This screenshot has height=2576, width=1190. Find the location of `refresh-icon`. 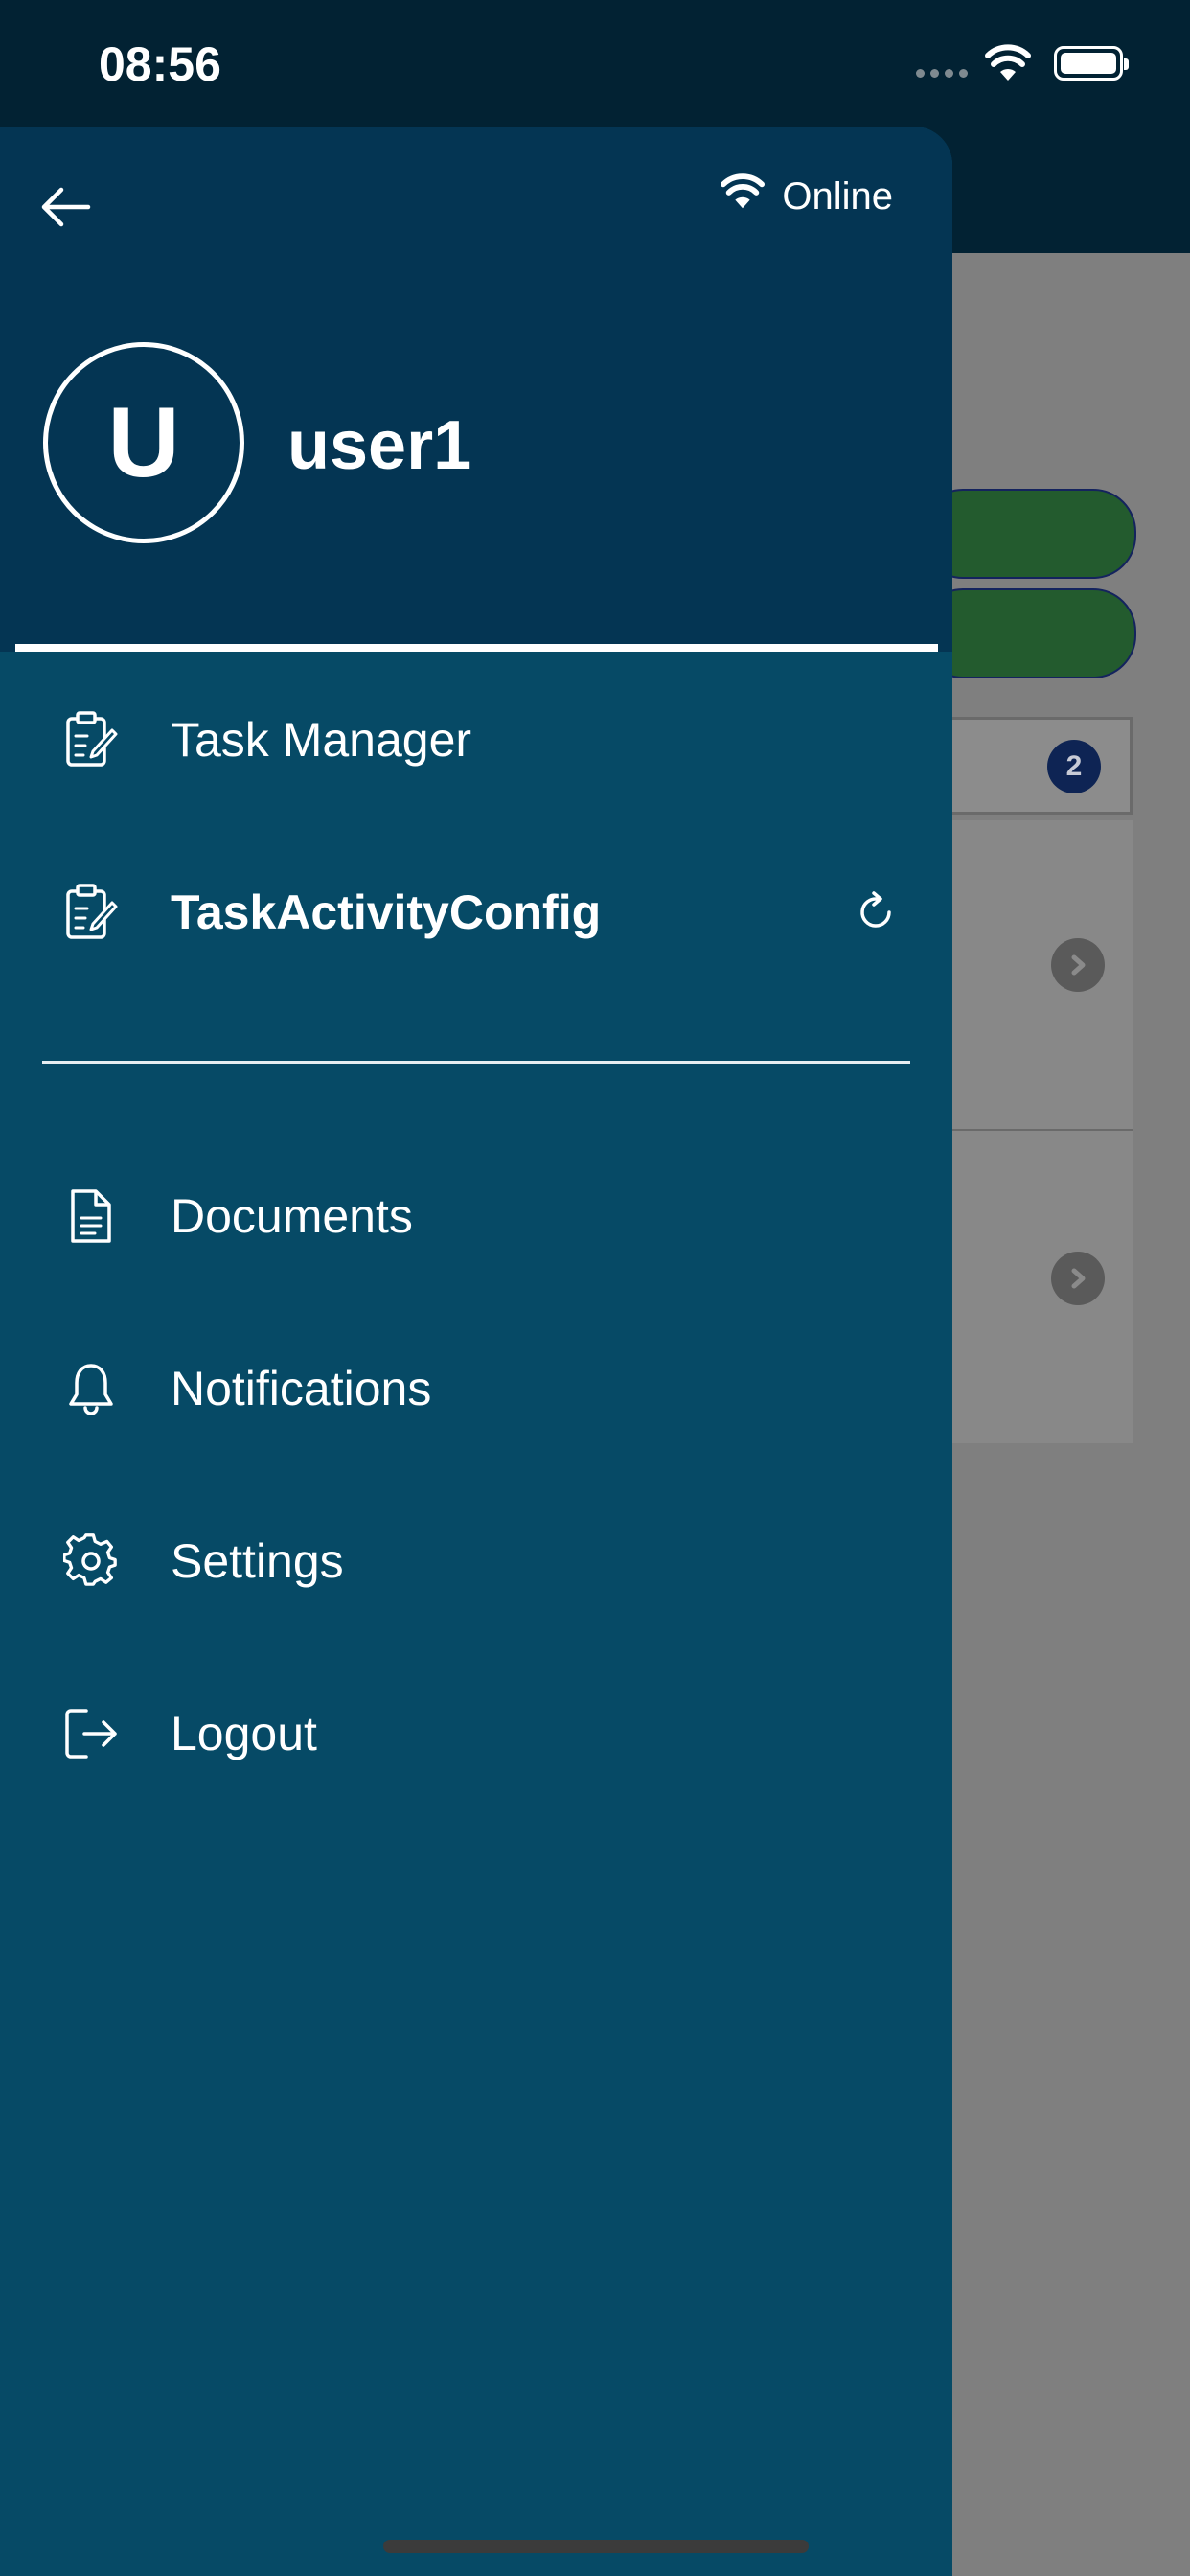

refresh-icon is located at coordinates (876, 912).